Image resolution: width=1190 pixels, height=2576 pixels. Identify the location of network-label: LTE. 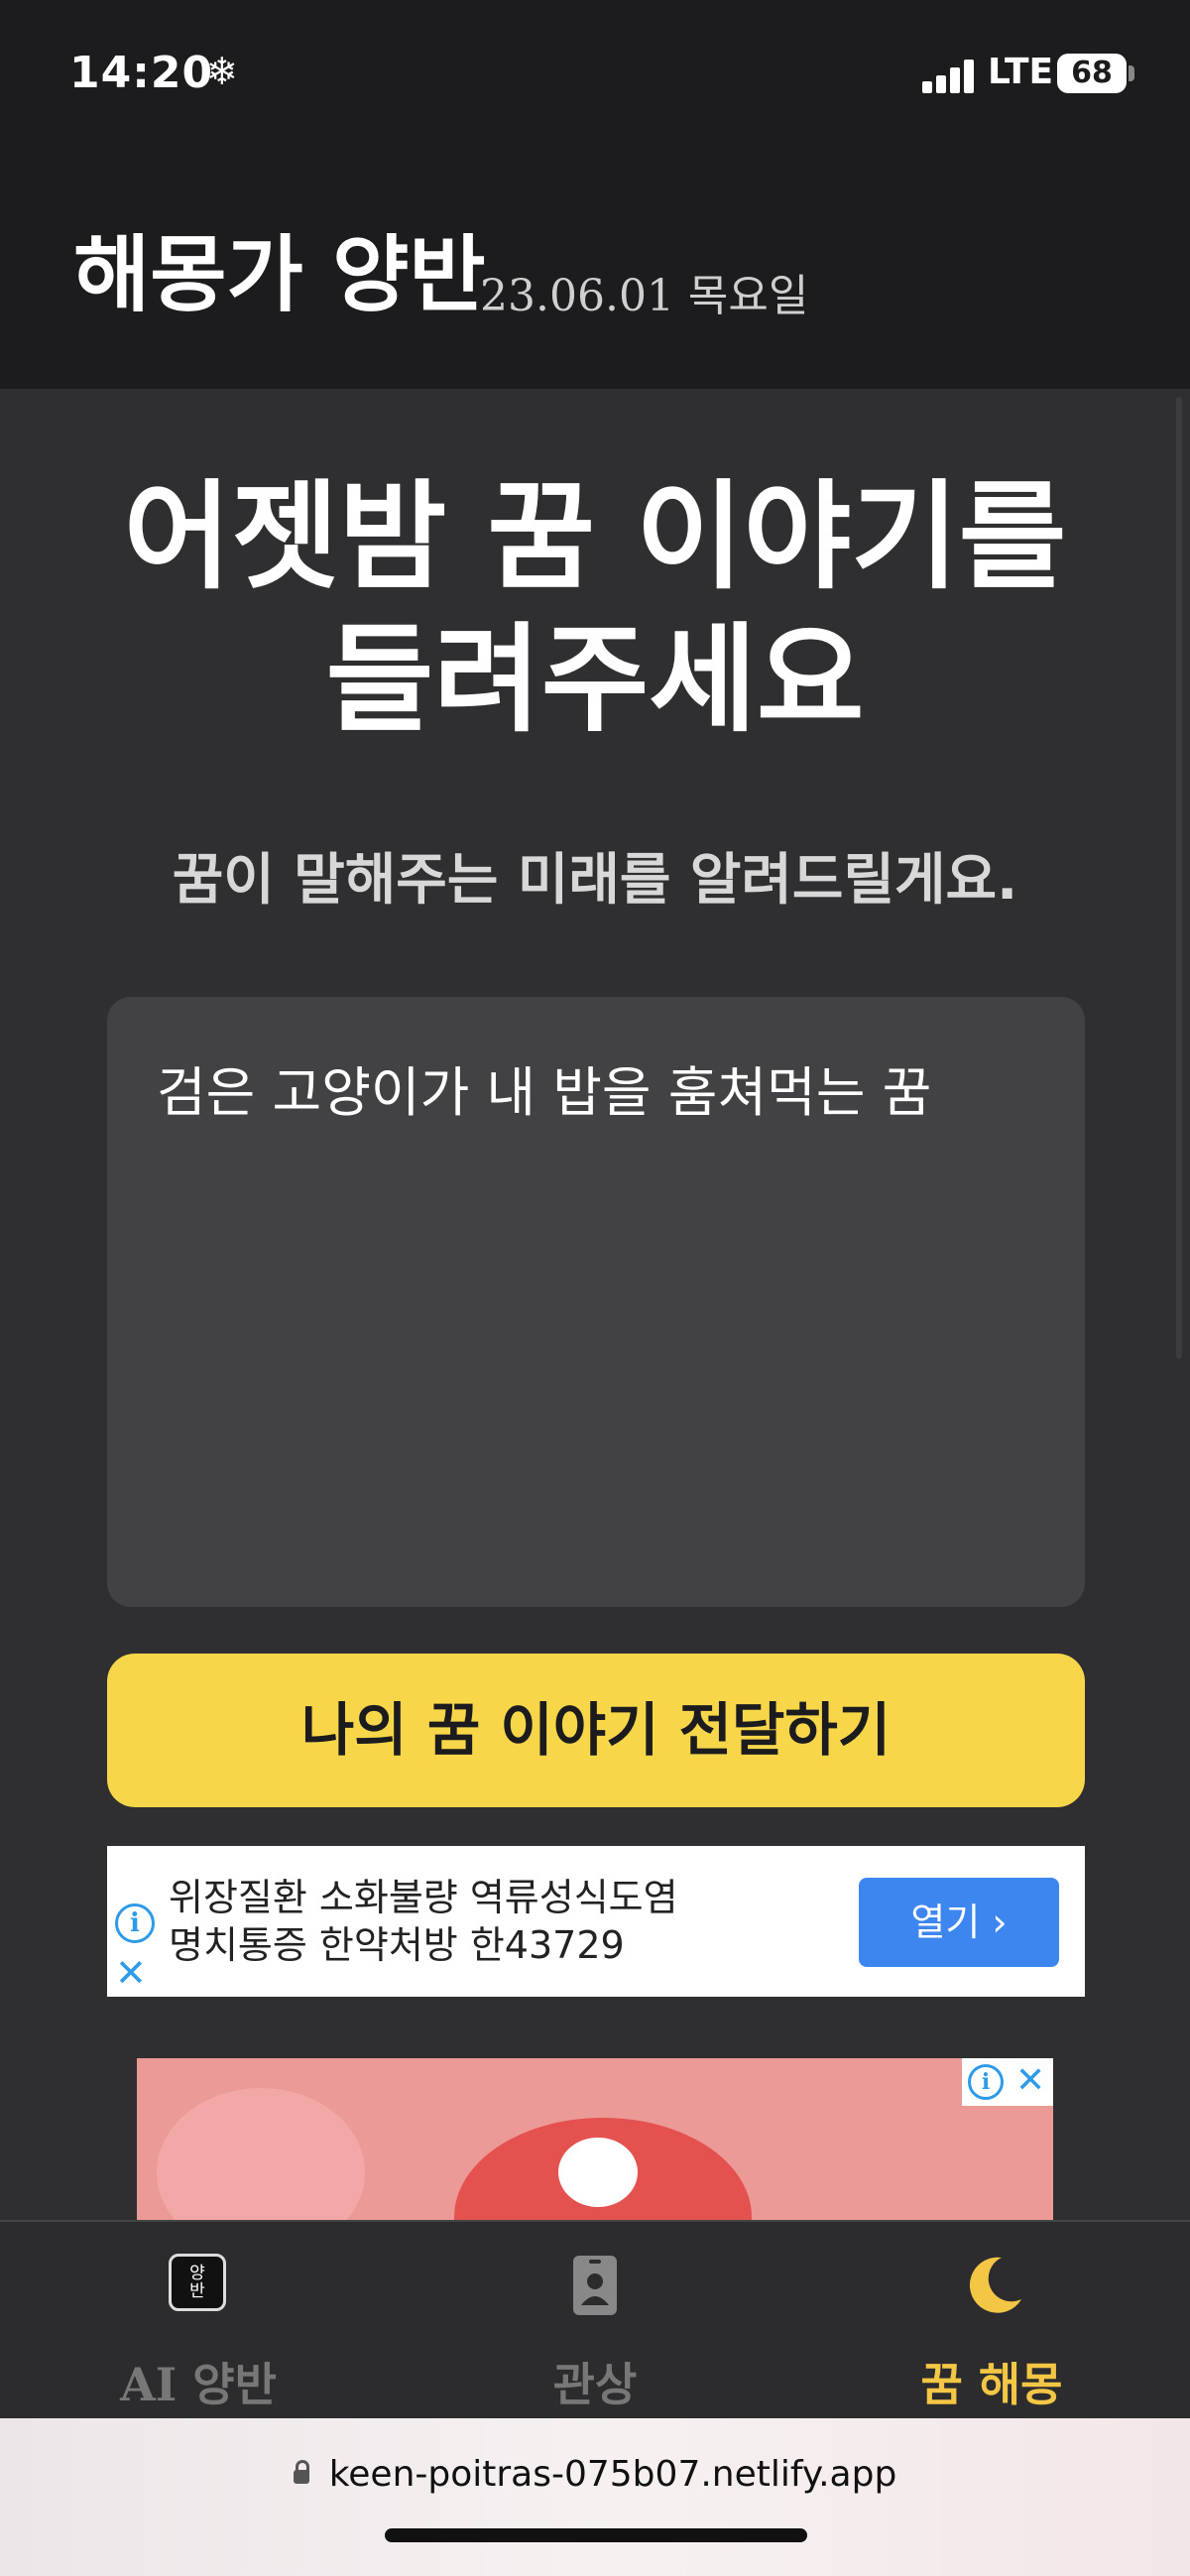
(1021, 72).